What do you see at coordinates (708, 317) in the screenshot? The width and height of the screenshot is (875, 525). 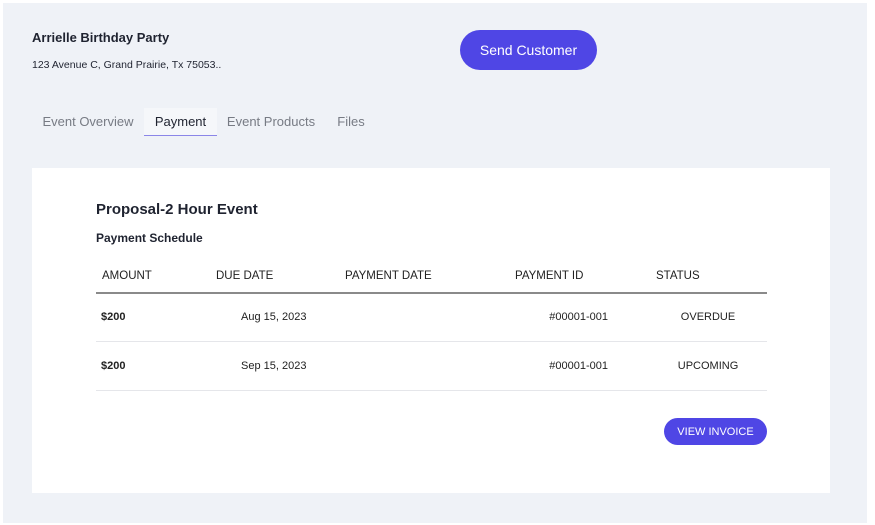 I see `row-status: OVERDUE` at bounding box center [708, 317].